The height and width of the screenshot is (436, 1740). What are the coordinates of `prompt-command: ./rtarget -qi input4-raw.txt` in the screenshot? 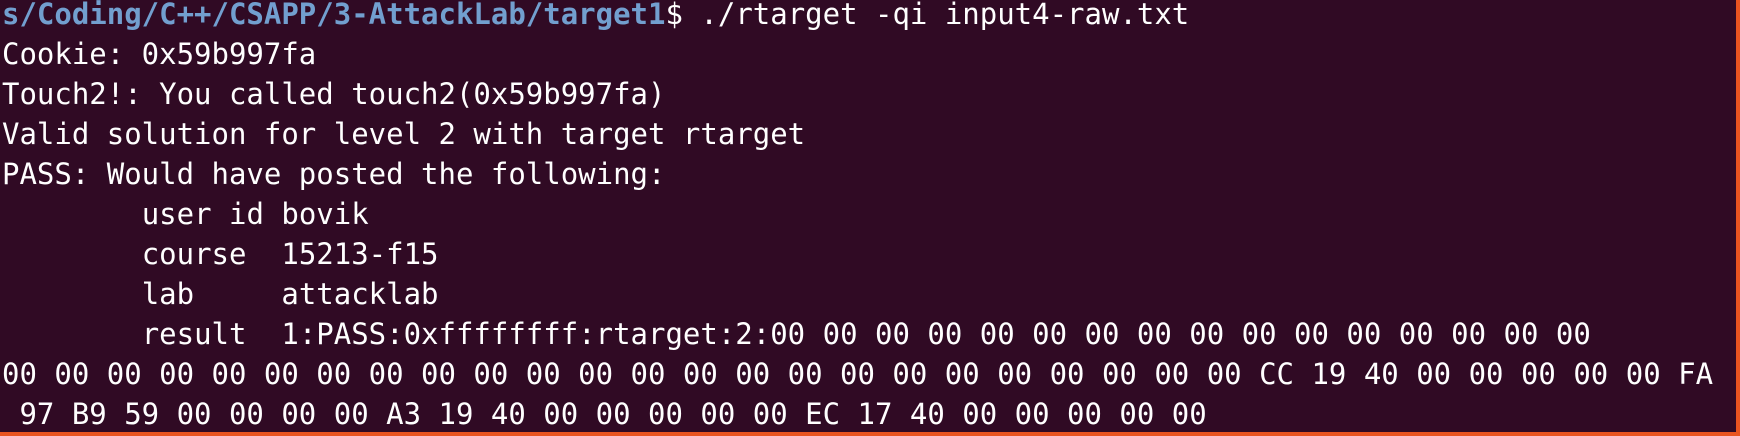 It's located at (936, 15).